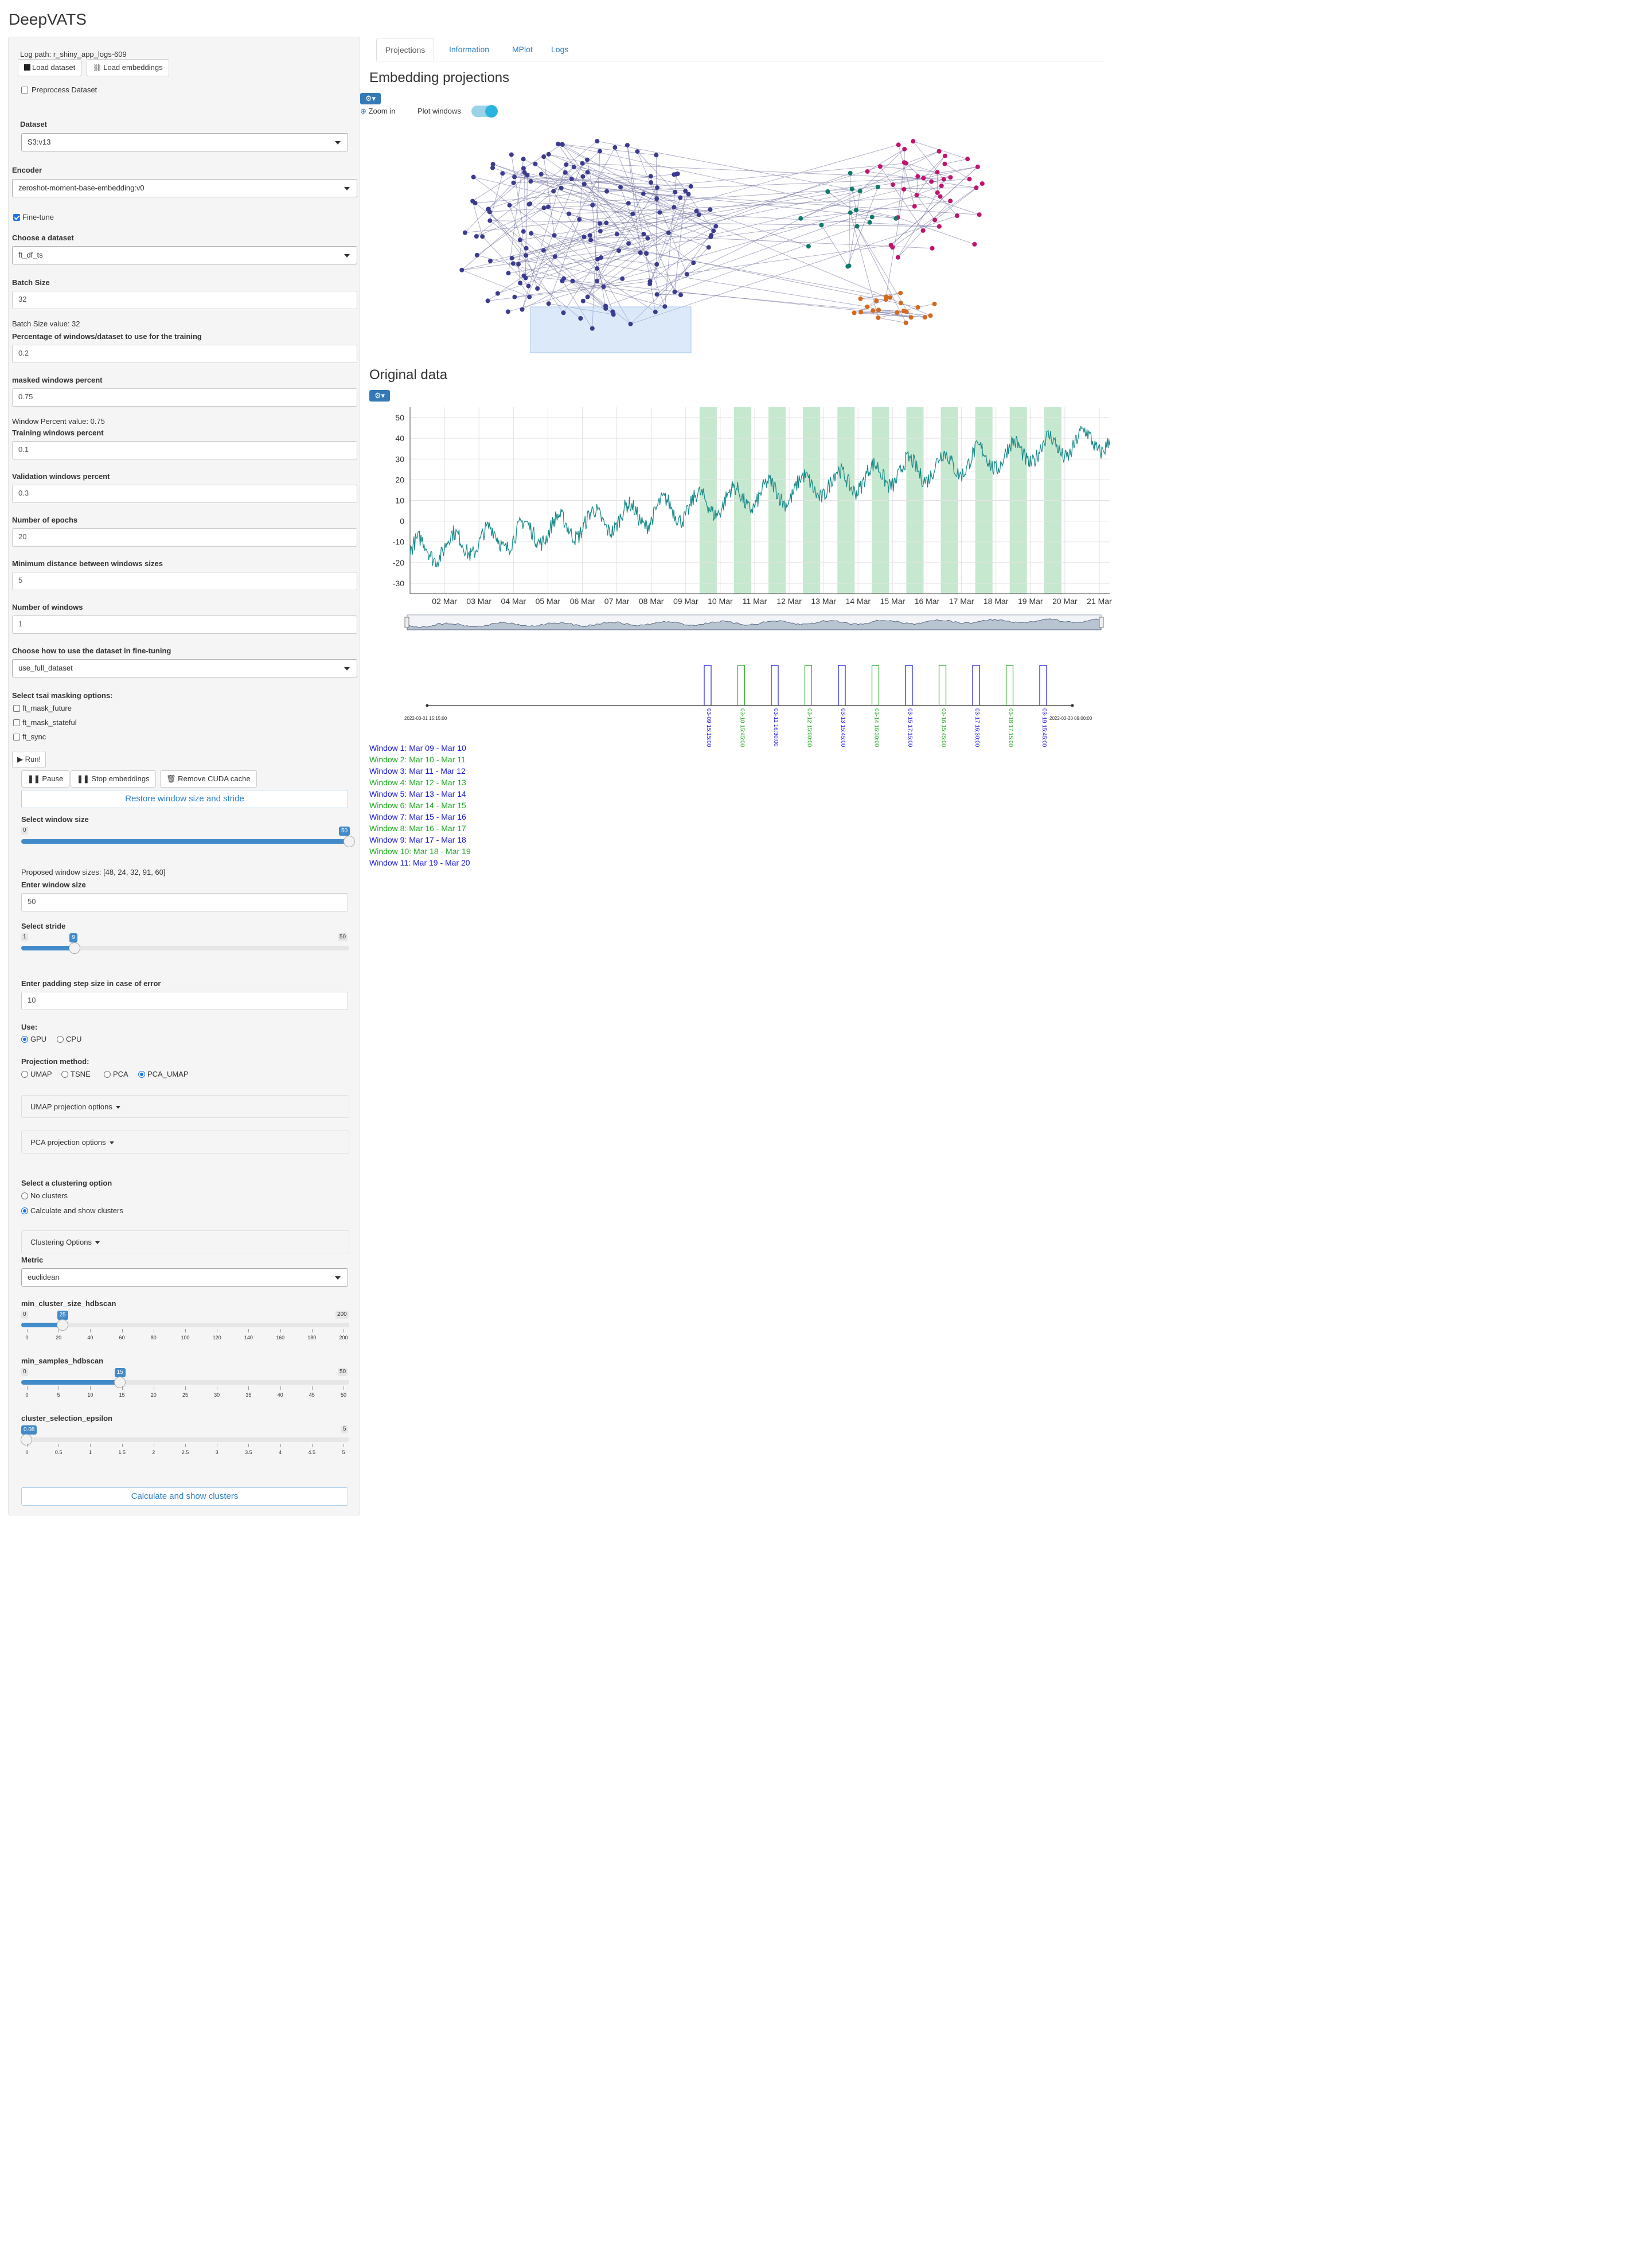  Describe the element at coordinates (61, 1039) in the screenshot. I see `cpu-radio` at that location.